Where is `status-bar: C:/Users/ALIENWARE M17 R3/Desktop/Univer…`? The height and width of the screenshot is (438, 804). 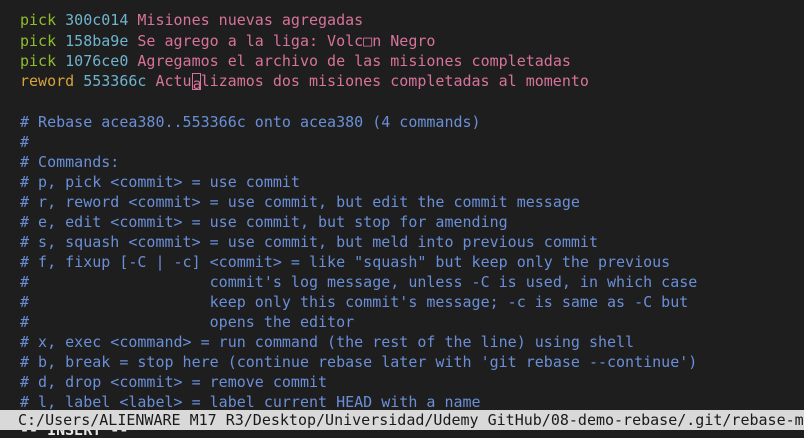 status-bar: C:/Users/ALIENWARE M17 R3/Desktop/Univer… is located at coordinates (402, 420).